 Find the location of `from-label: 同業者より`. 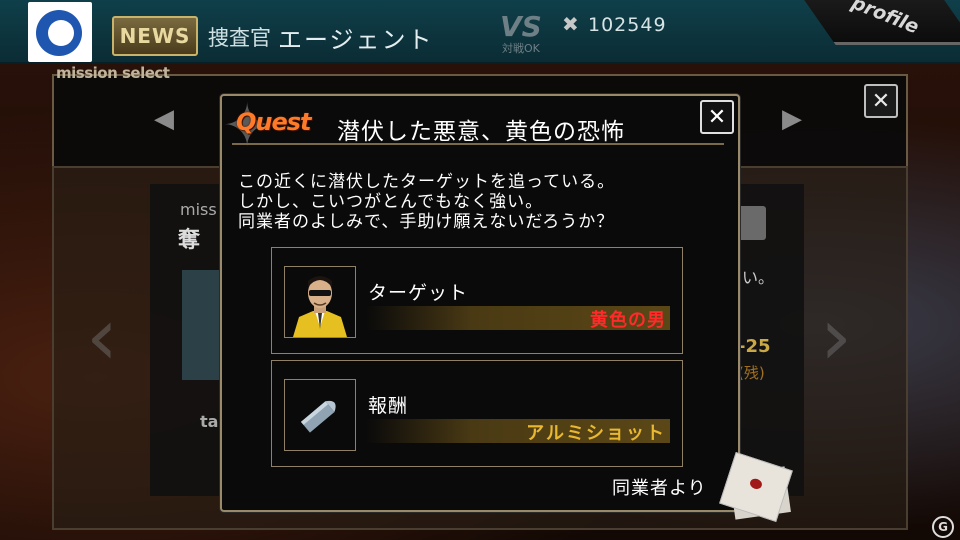

from-label: 同業者より is located at coordinates (659, 488).